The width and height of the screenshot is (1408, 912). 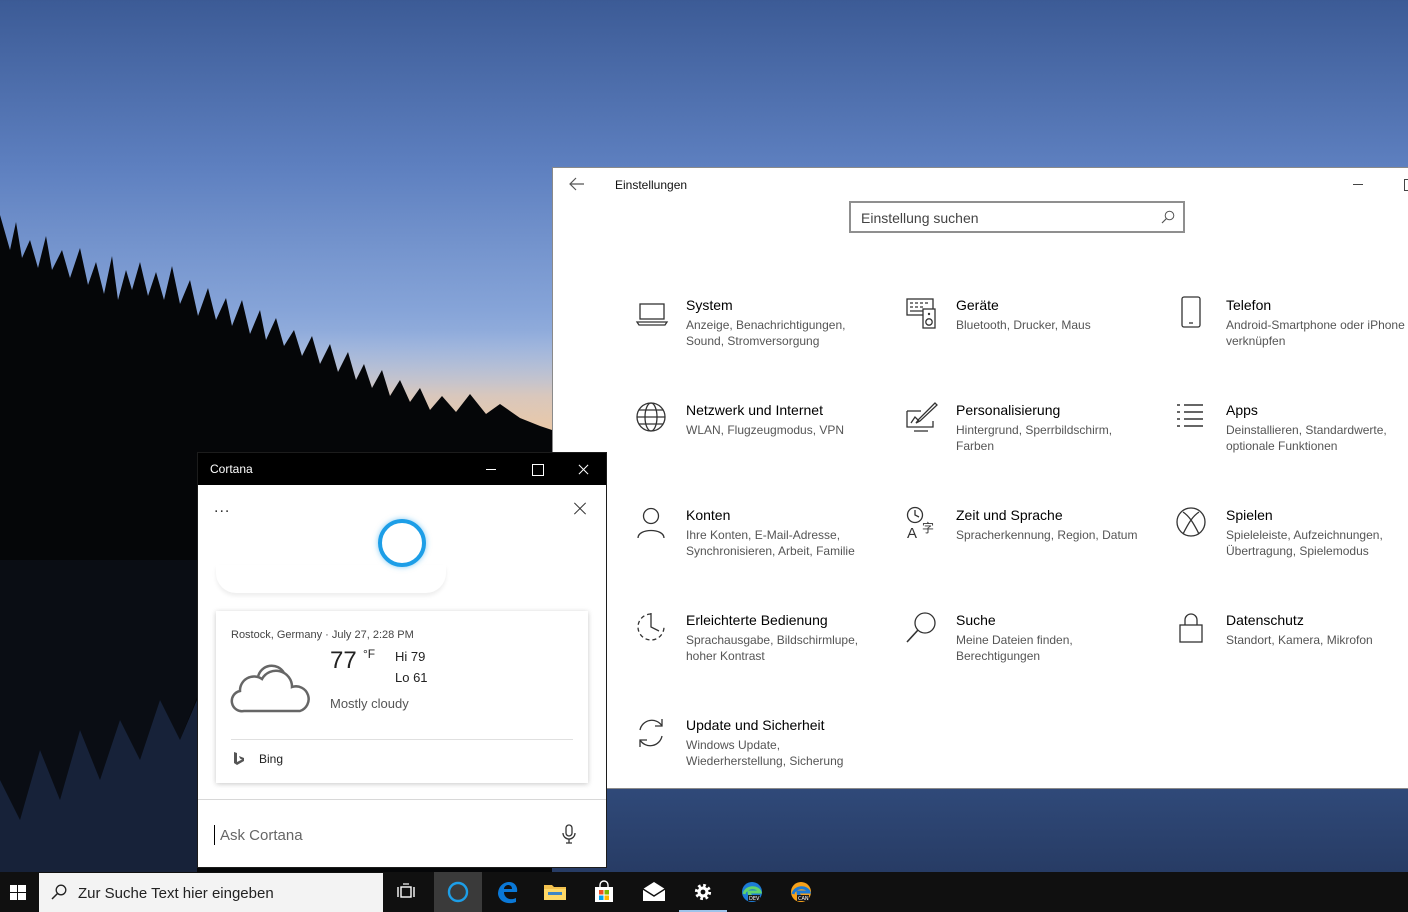 What do you see at coordinates (754, 410) in the screenshot?
I see `tile-title: Netzwerk und Internet` at bounding box center [754, 410].